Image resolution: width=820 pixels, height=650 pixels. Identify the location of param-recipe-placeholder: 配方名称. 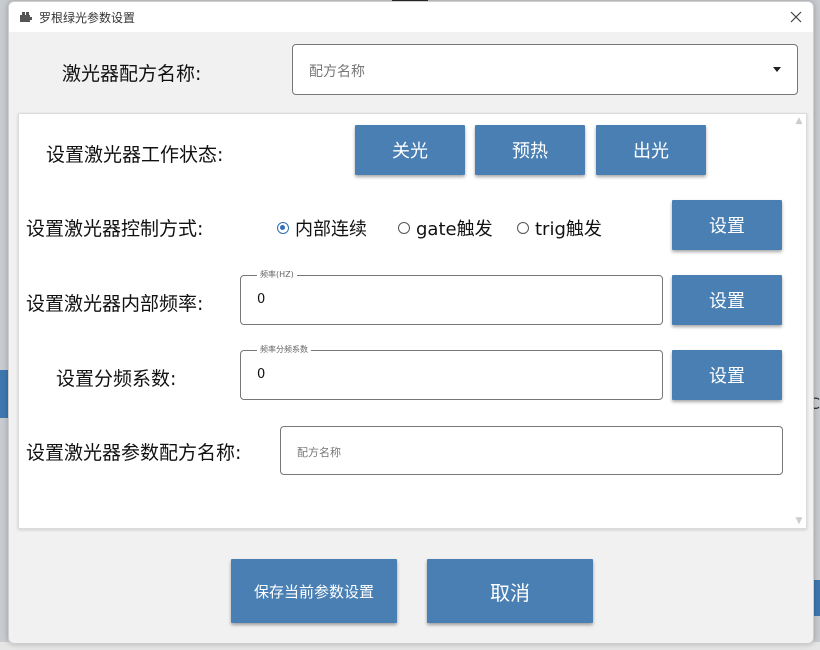
(319, 452).